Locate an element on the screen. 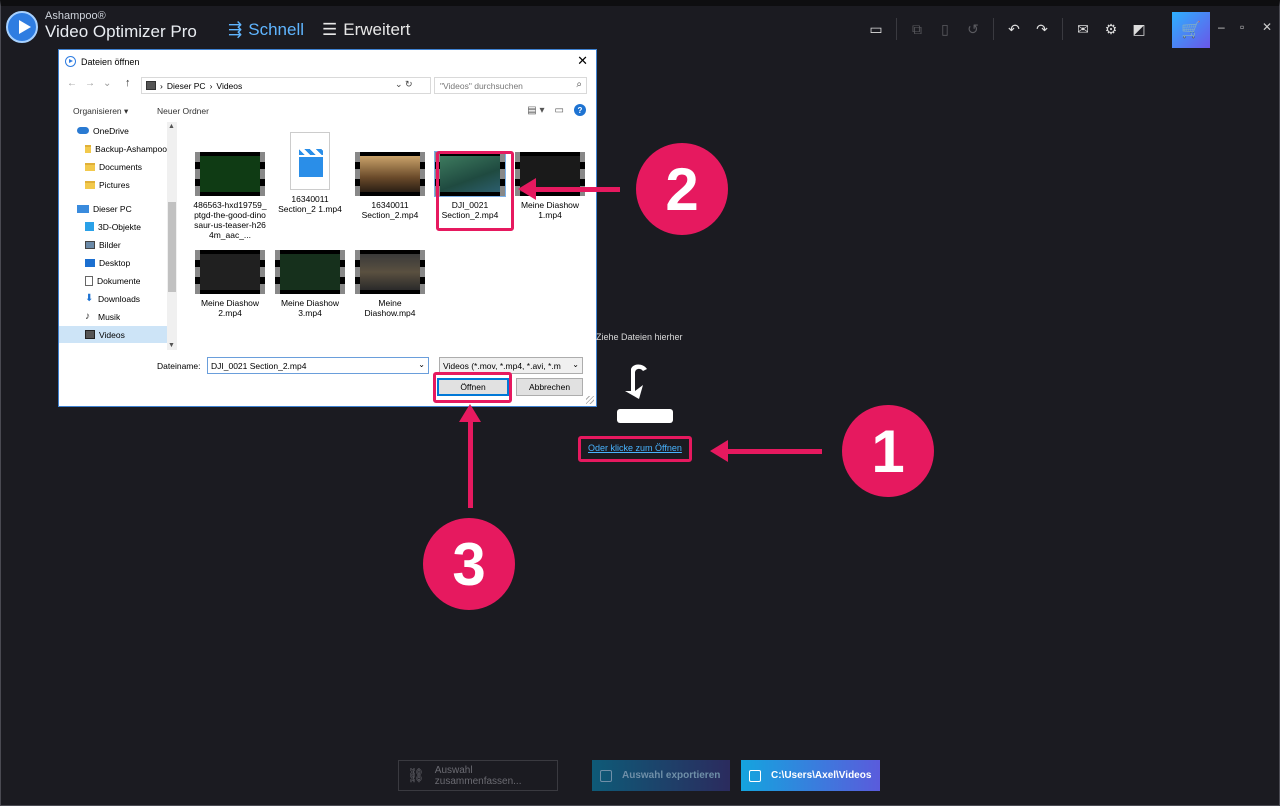  callout-1: 1 is located at coordinates (888, 451).